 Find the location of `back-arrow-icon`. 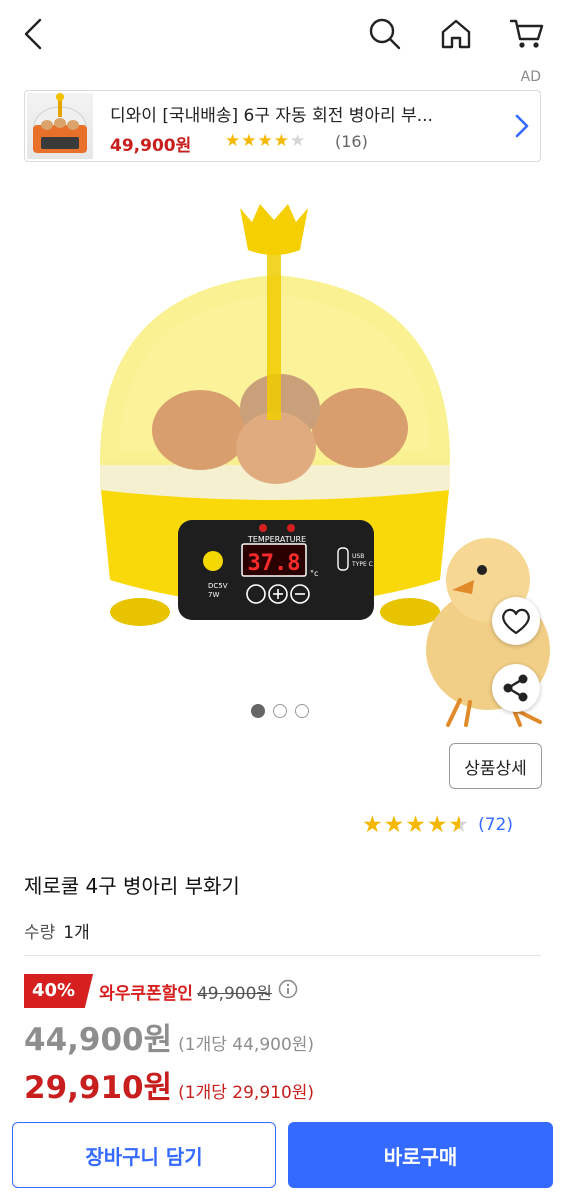

back-arrow-icon is located at coordinates (33, 34).